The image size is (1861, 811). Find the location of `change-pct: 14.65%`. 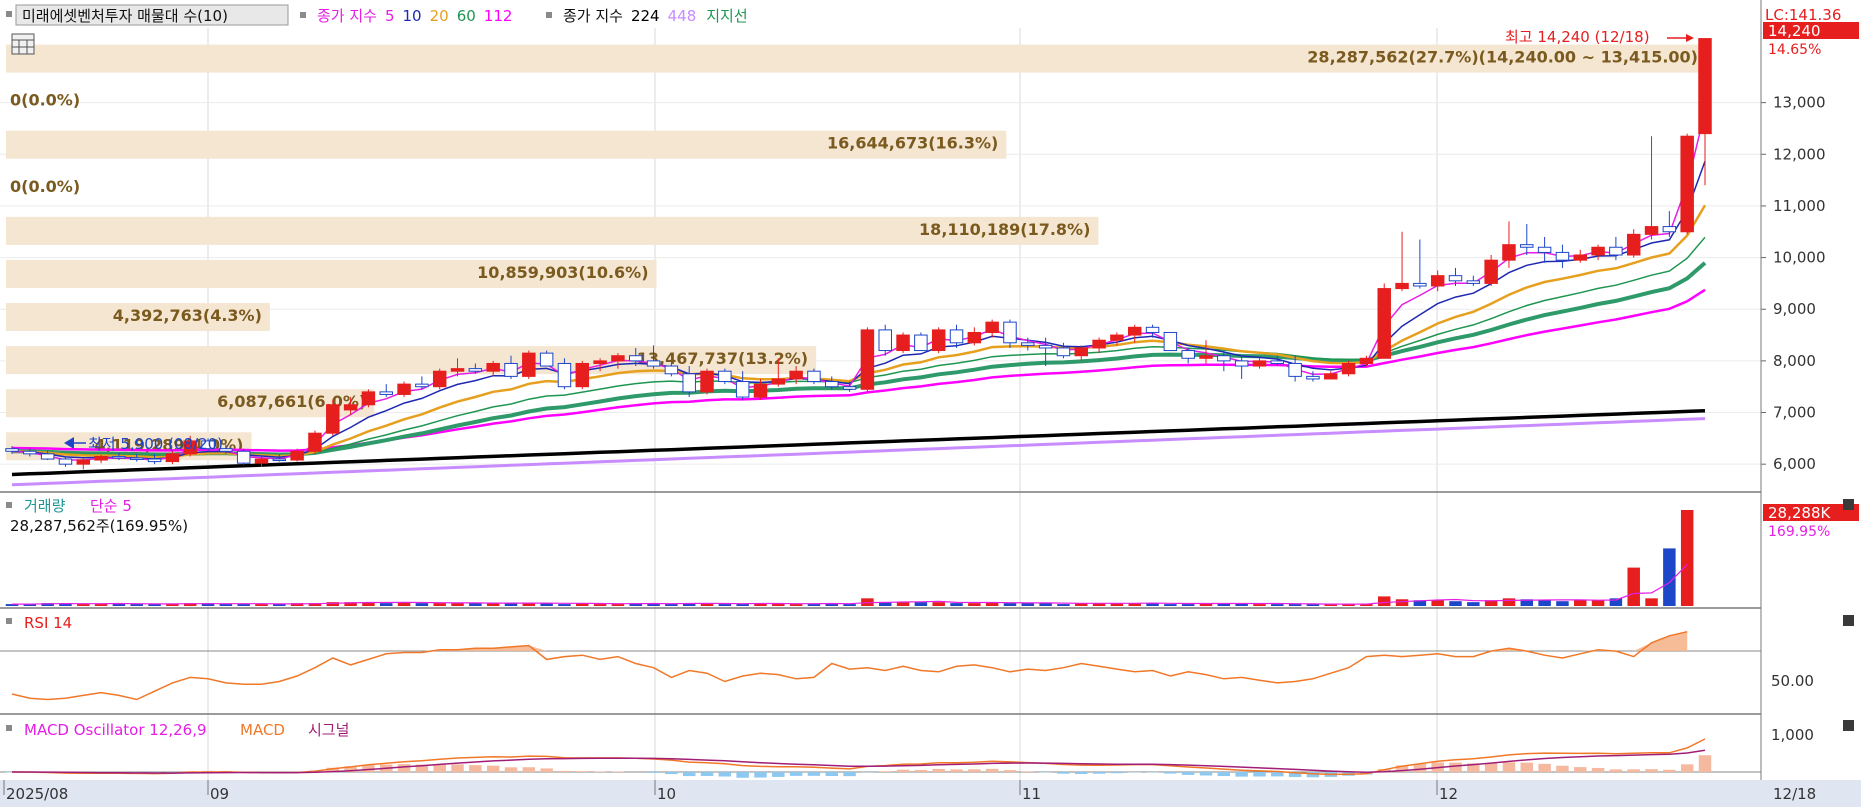

change-pct: 14.65% is located at coordinates (1794, 50).